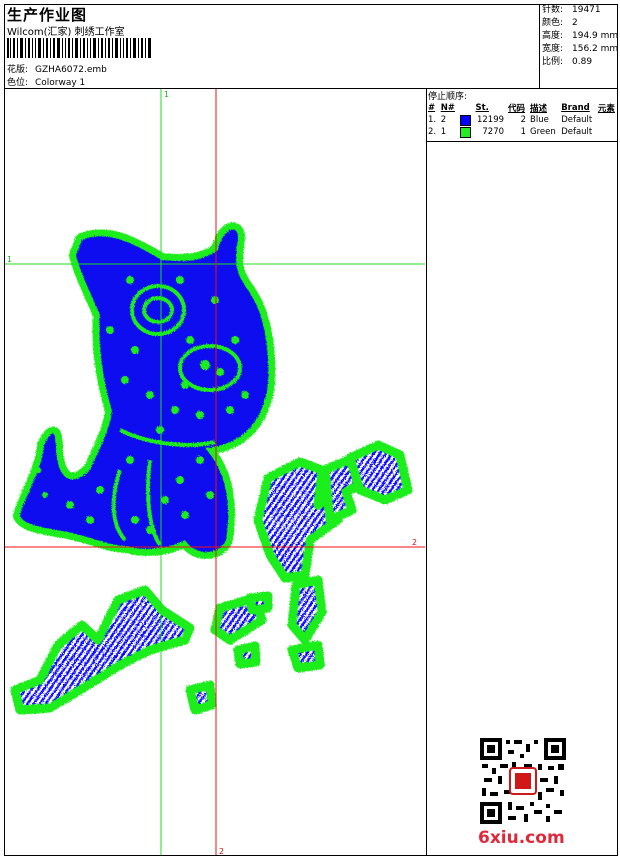  What do you see at coordinates (9, 259) in the screenshot?
I see `guide-label-h1: 1` at bounding box center [9, 259].